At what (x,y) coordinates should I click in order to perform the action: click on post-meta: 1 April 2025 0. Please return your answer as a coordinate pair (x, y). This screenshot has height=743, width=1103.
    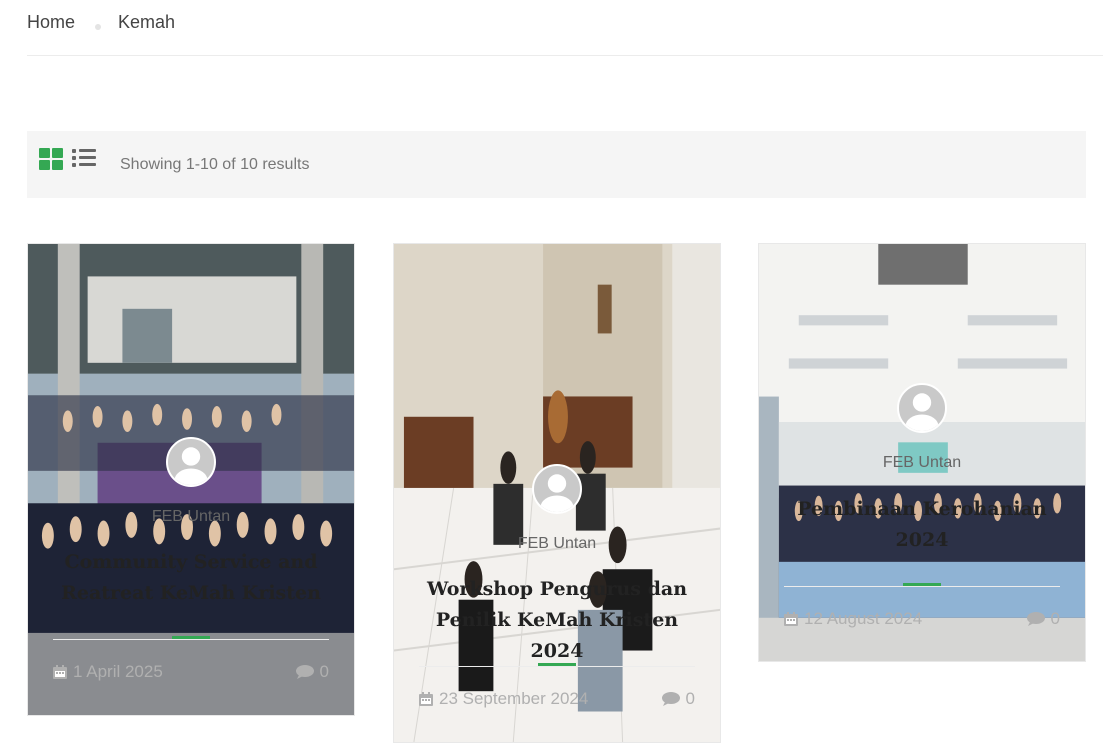
    Looking at the image, I should click on (191, 672).